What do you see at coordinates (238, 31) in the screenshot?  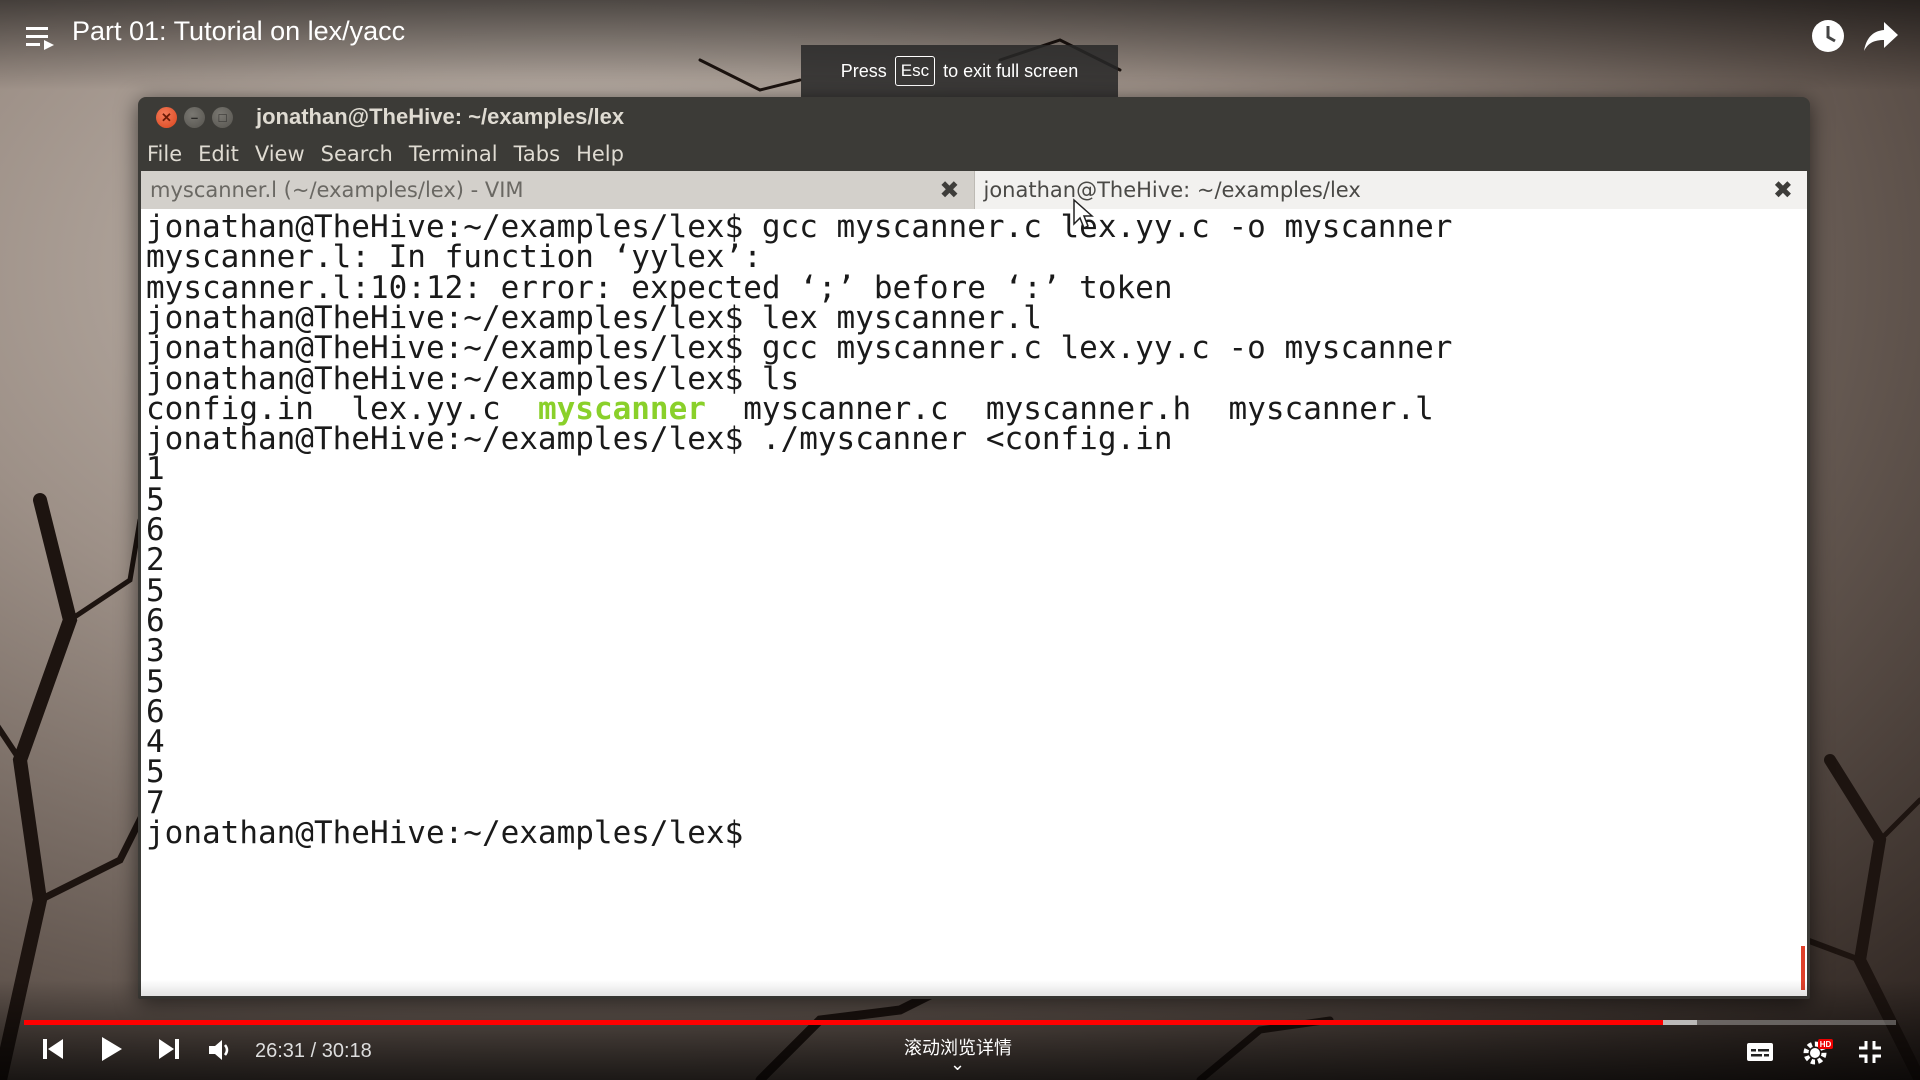 I see `video-title: Part 01: Tutorial on lex/yacc` at bounding box center [238, 31].